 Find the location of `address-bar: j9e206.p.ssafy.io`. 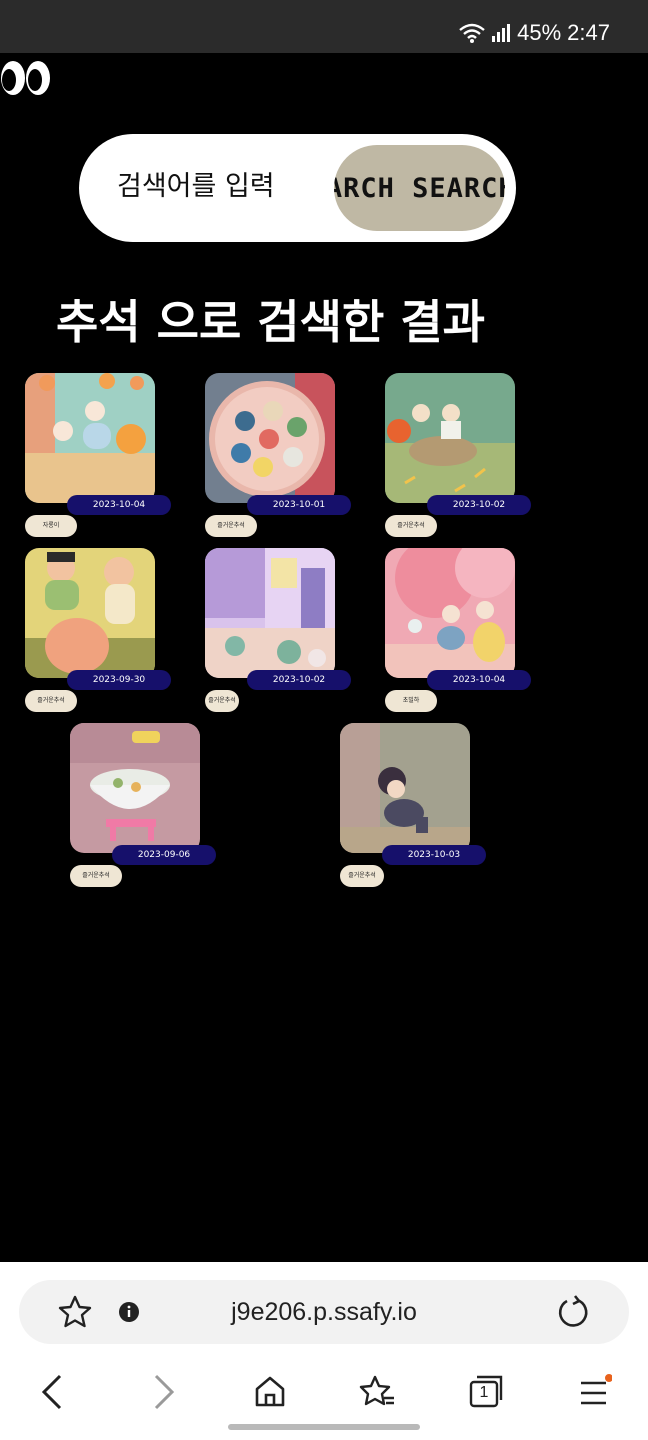

address-bar: j9e206.p.ssafy.io is located at coordinates (324, 1312).